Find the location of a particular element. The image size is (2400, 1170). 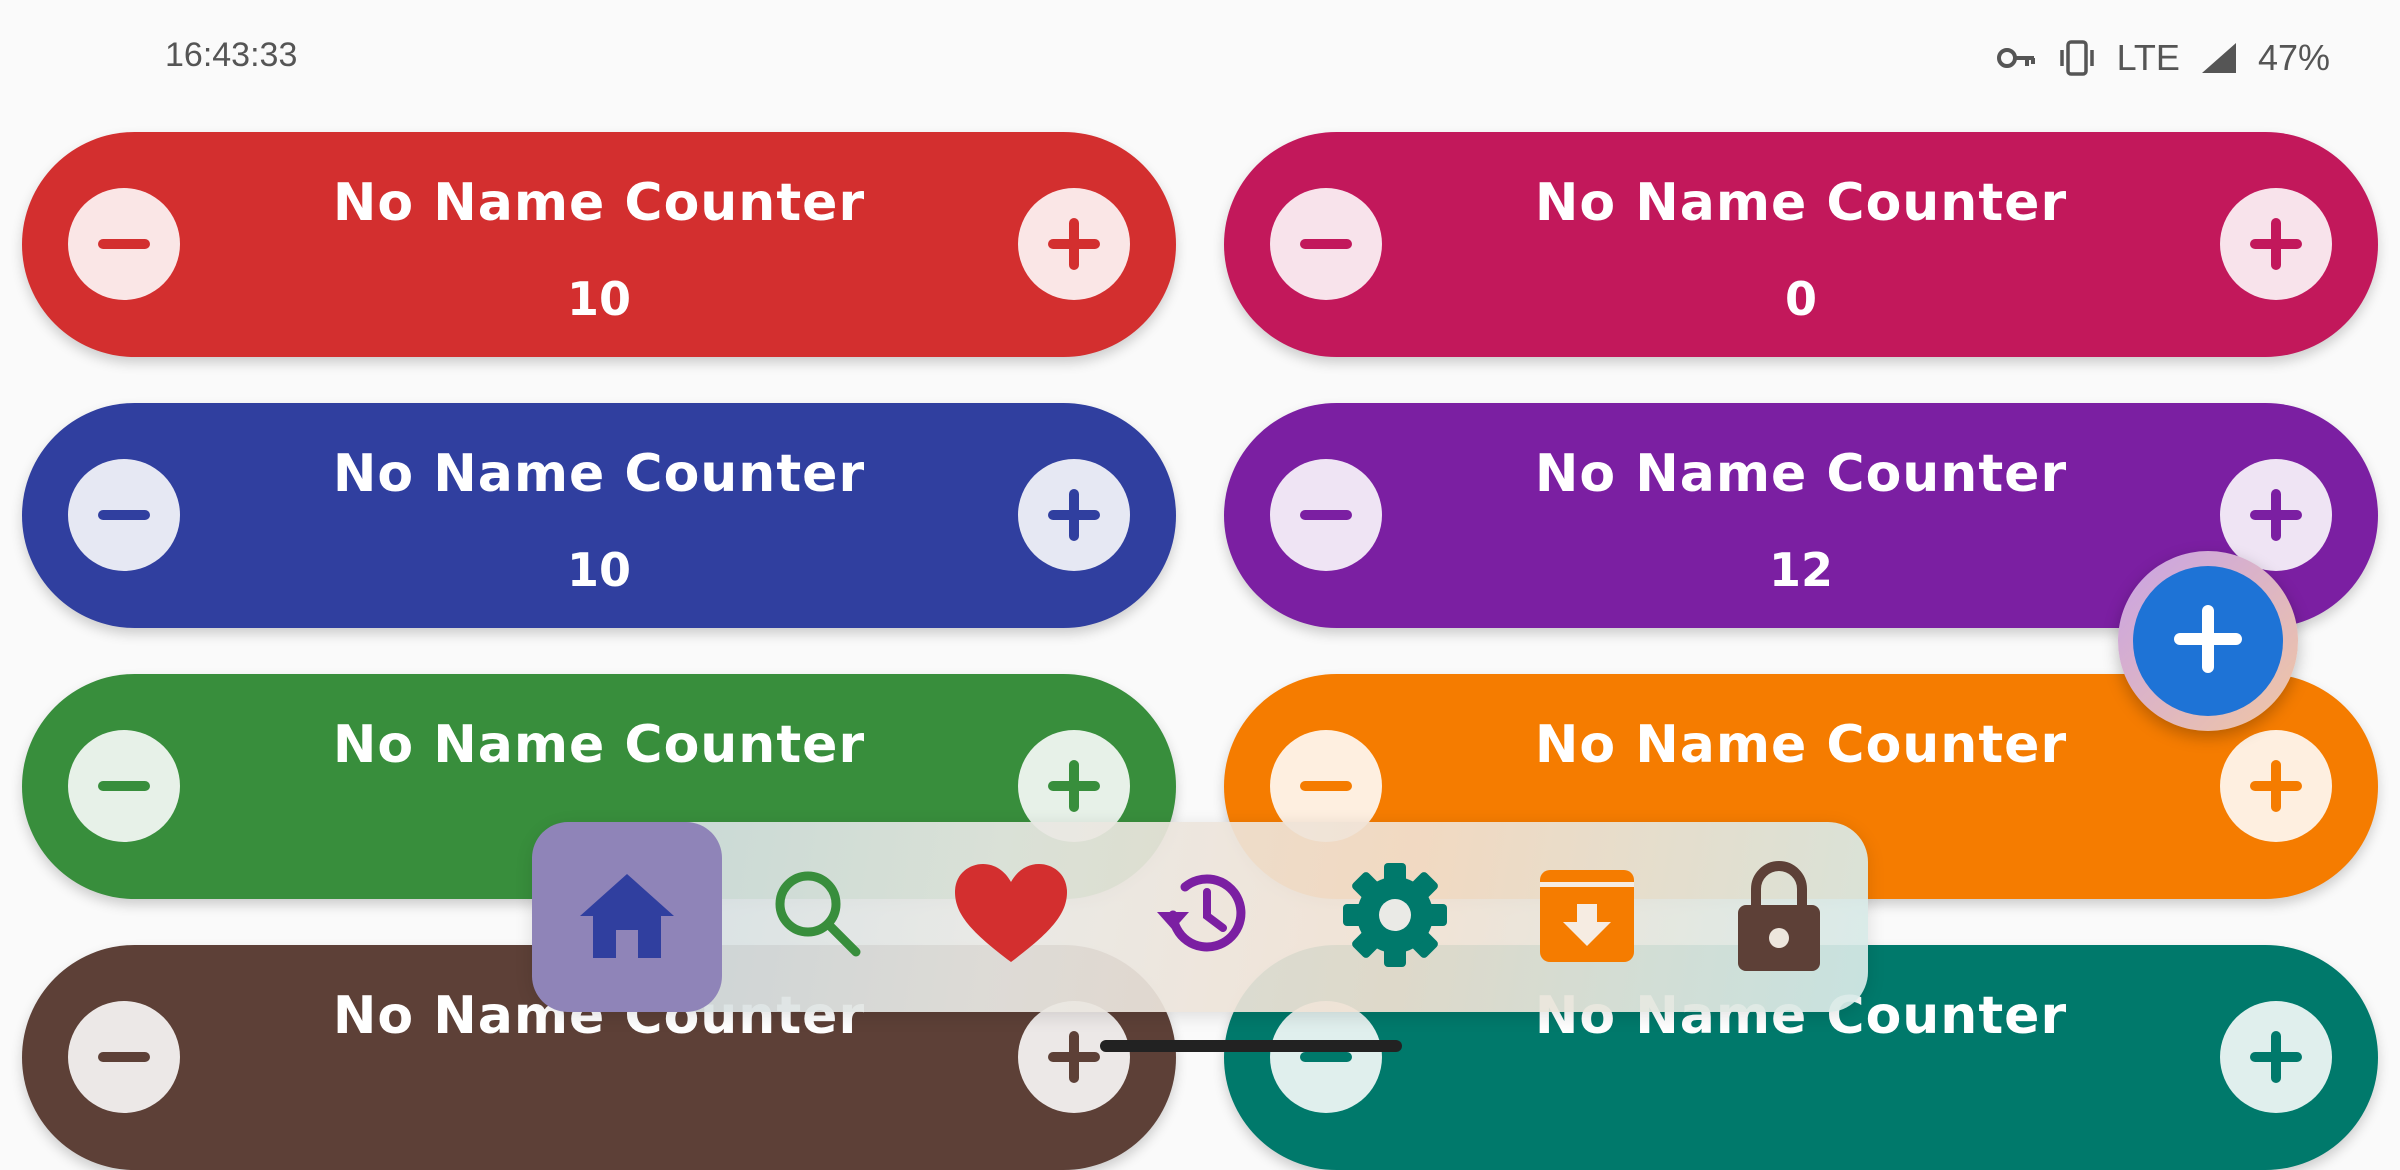

network-type: LTE is located at coordinates (2148, 57).